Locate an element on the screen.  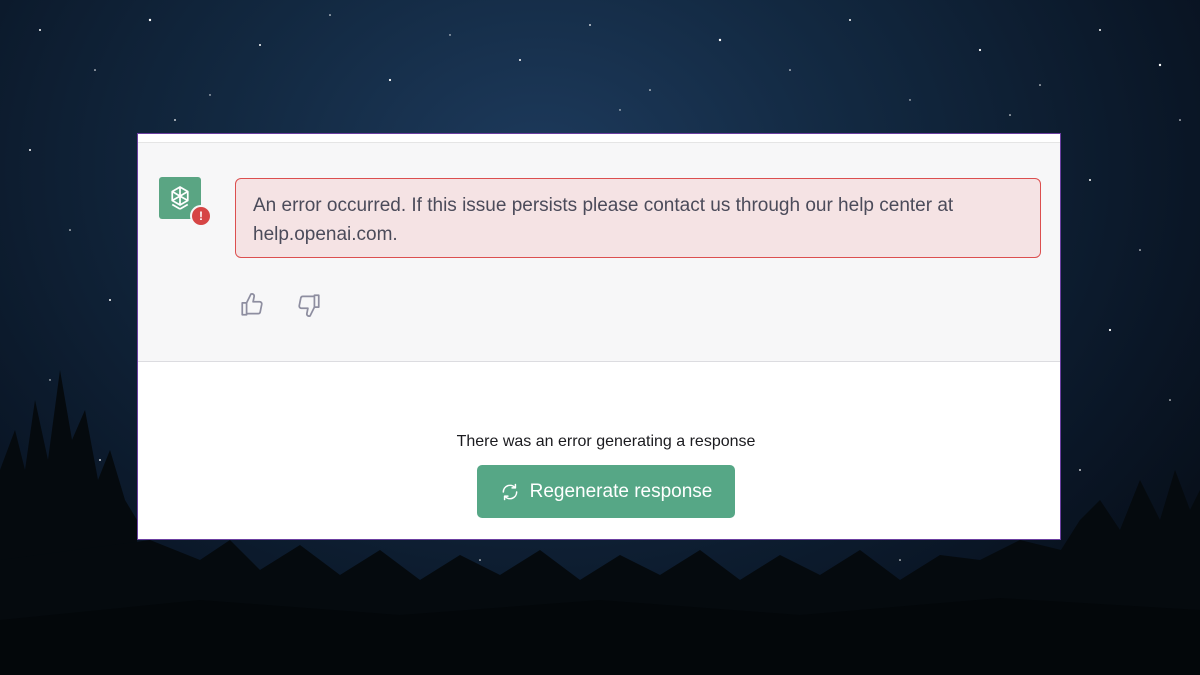
refresh-icon is located at coordinates (510, 491).